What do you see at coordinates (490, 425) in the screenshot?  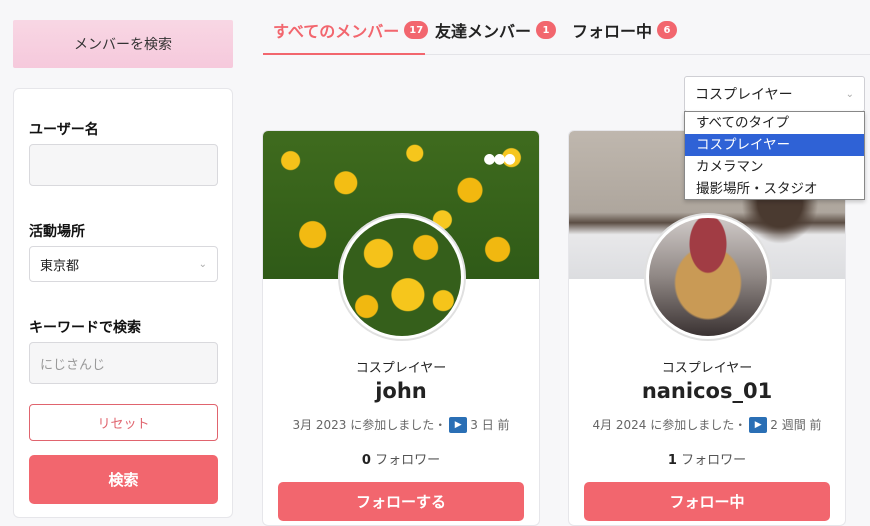 I see `last-active: 3 日 前` at bounding box center [490, 425].